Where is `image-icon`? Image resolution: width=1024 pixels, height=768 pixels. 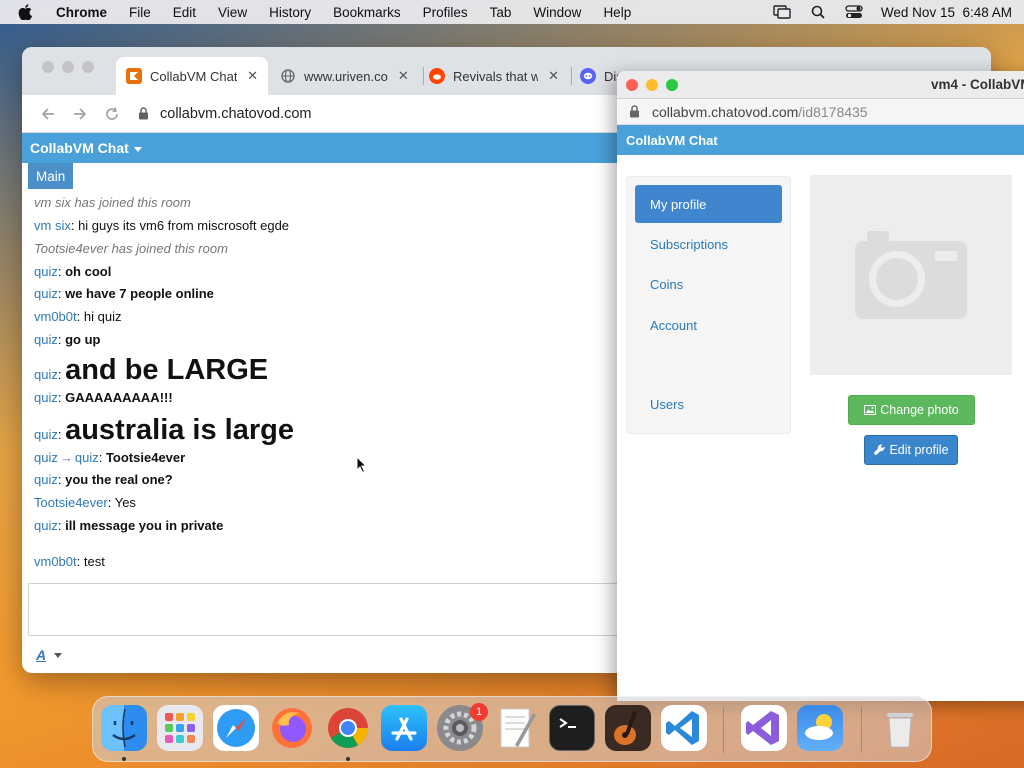 image-icon is located at coordinates (870, 410).